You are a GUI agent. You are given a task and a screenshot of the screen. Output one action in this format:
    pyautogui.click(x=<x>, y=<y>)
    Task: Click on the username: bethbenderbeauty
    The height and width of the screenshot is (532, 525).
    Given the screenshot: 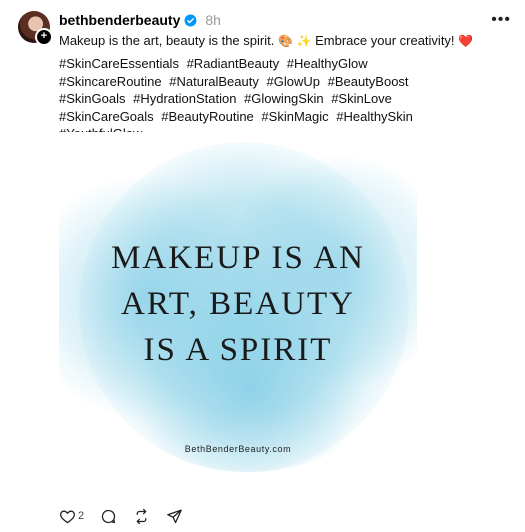 What is the action you would take?
    pyautogui.click(x=119, y=20)
    